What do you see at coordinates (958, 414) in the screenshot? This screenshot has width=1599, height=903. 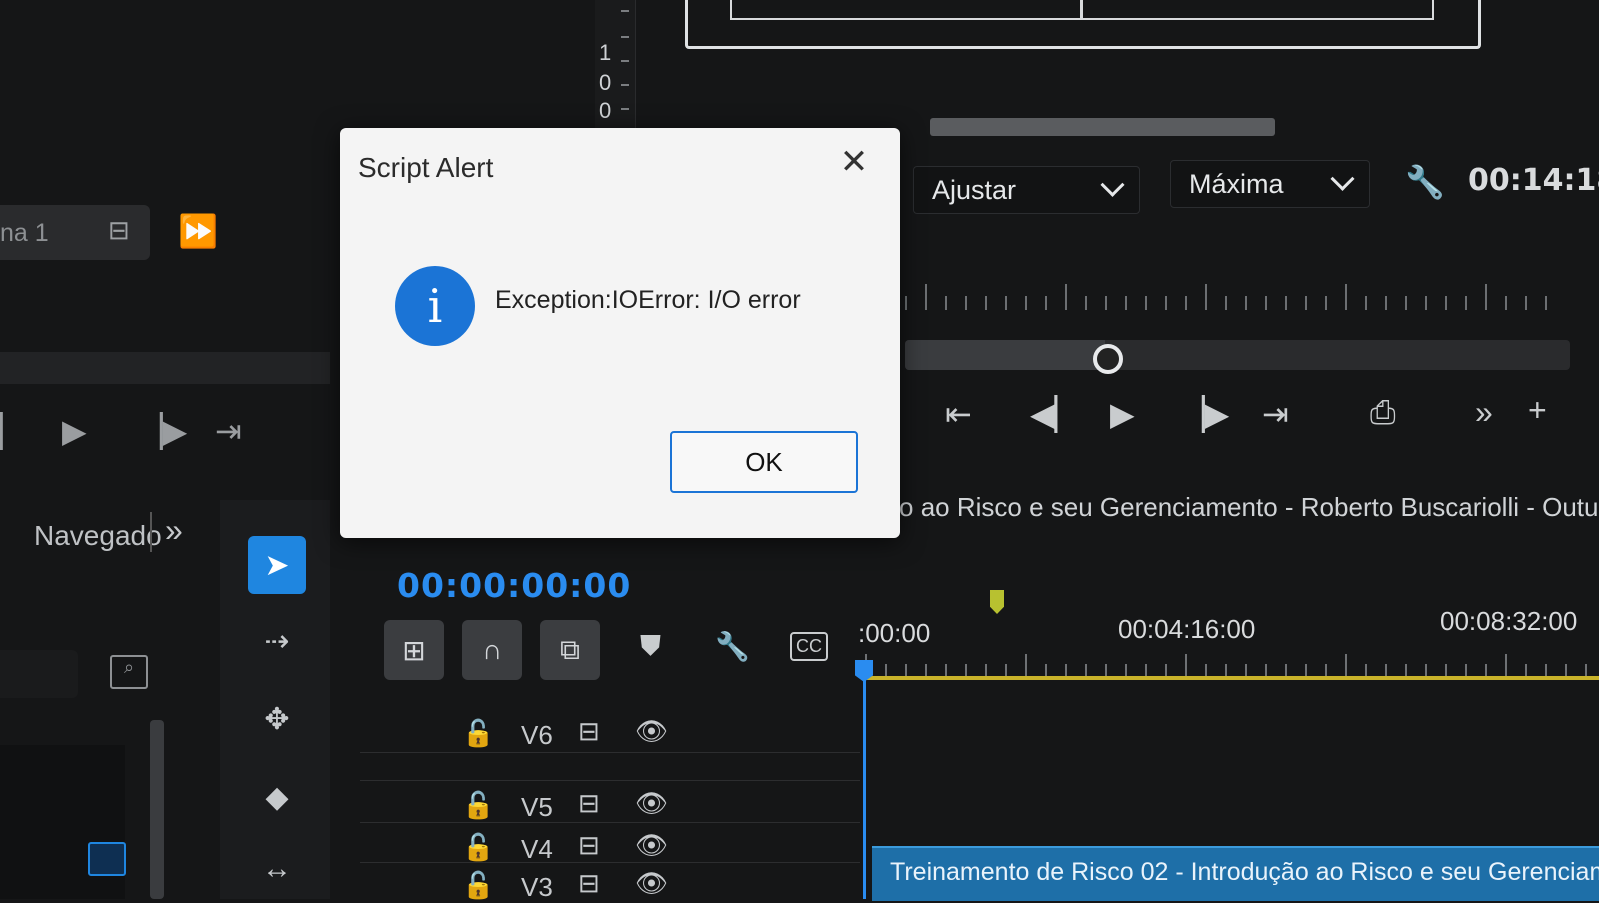 I see `go-to-in-icon: ⇤` at bounding box center [958, 414].